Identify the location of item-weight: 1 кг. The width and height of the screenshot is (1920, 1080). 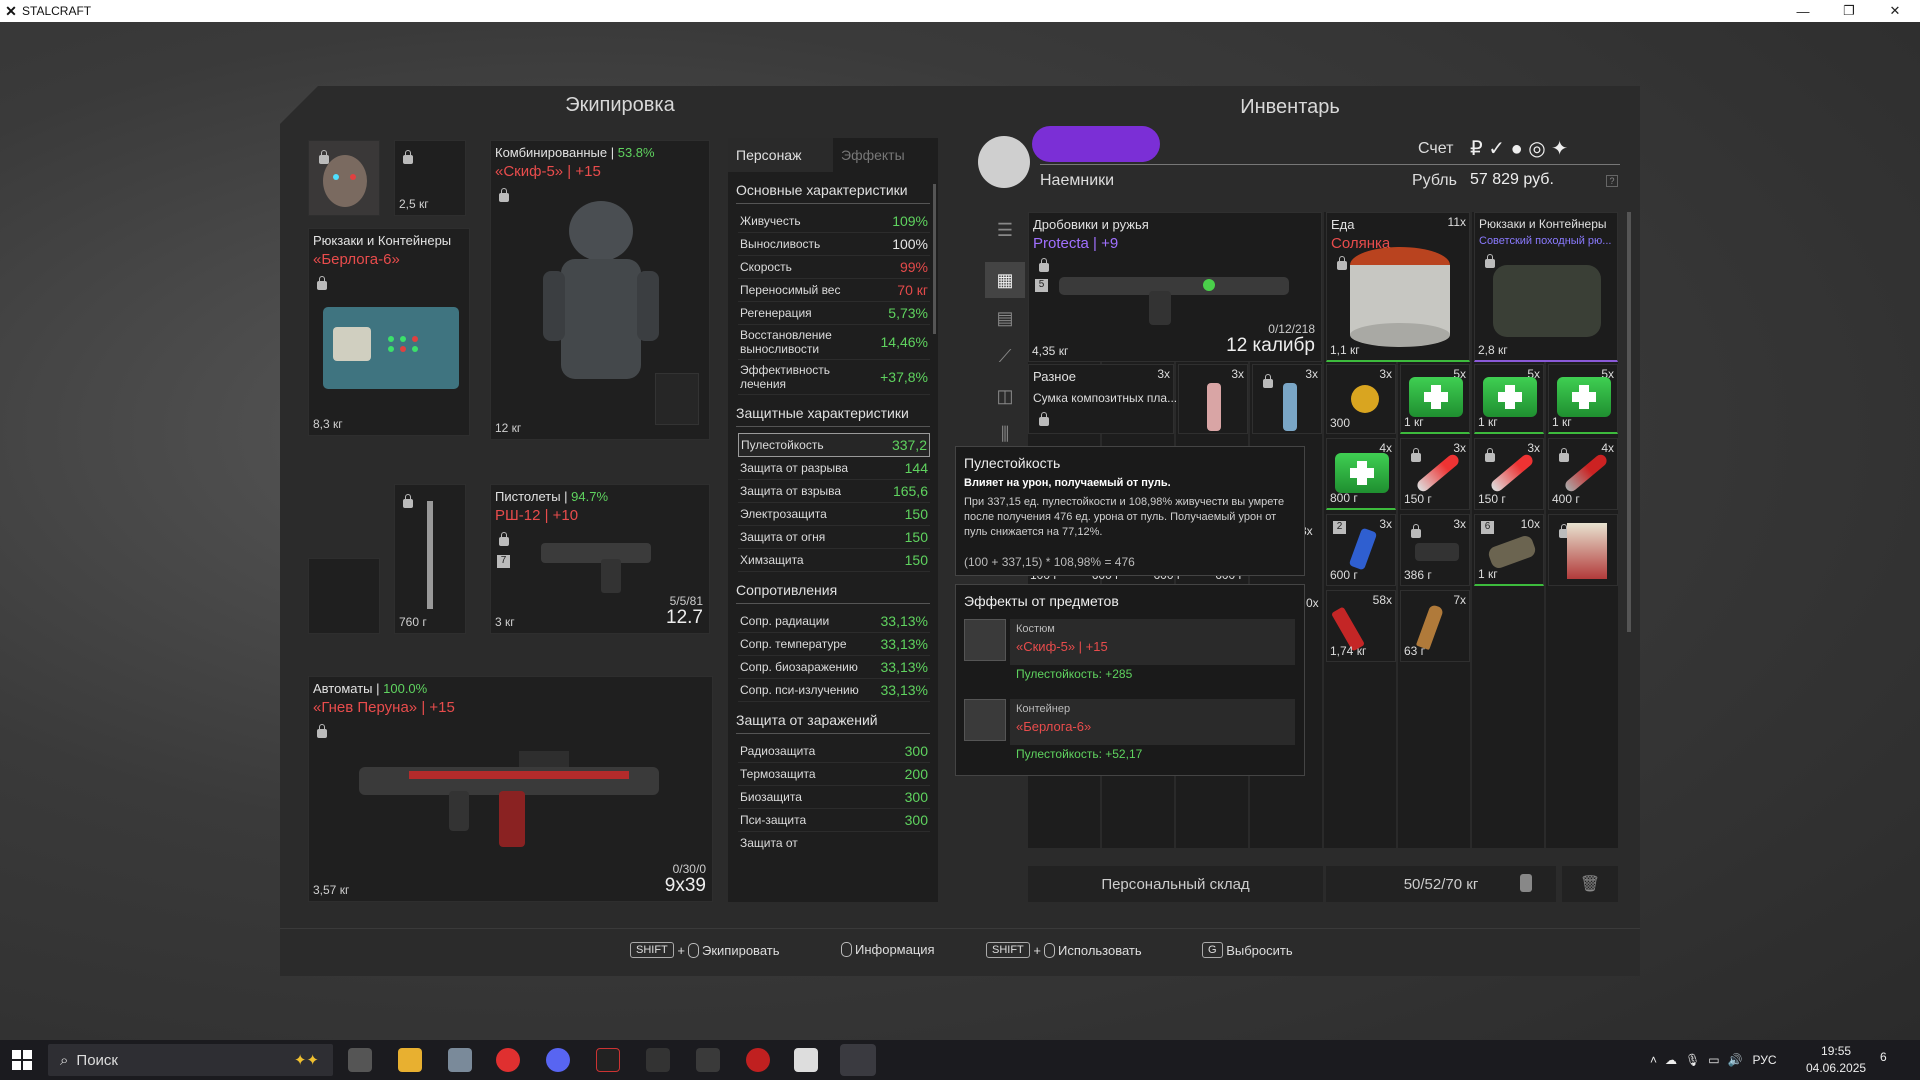
(1414, 422).